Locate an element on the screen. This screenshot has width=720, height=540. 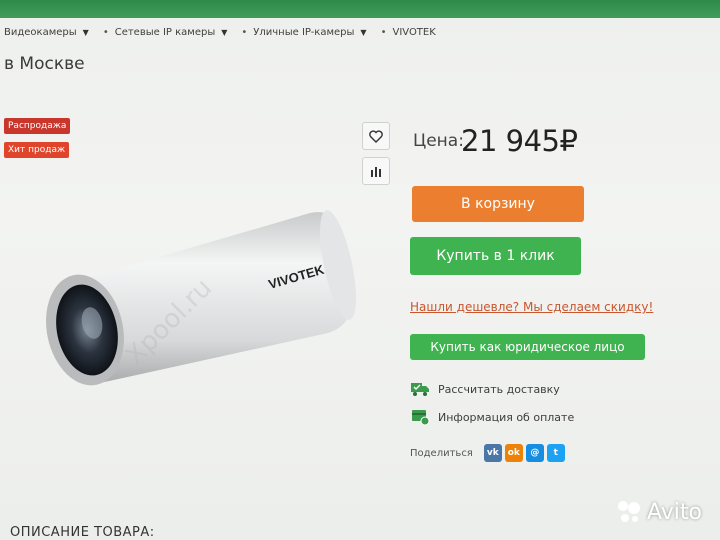
share-block: Поделиться vk ok @ t is located at coordinates (487, 453).